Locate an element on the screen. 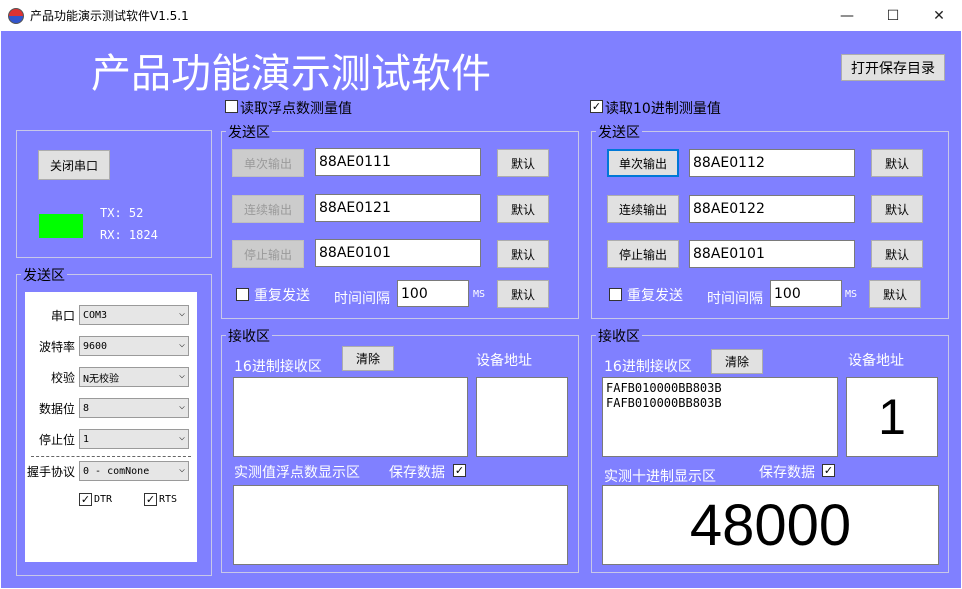 The image size is (962, 589). save-data-label-right: 保存数据 is located at coordinates (787, 473).